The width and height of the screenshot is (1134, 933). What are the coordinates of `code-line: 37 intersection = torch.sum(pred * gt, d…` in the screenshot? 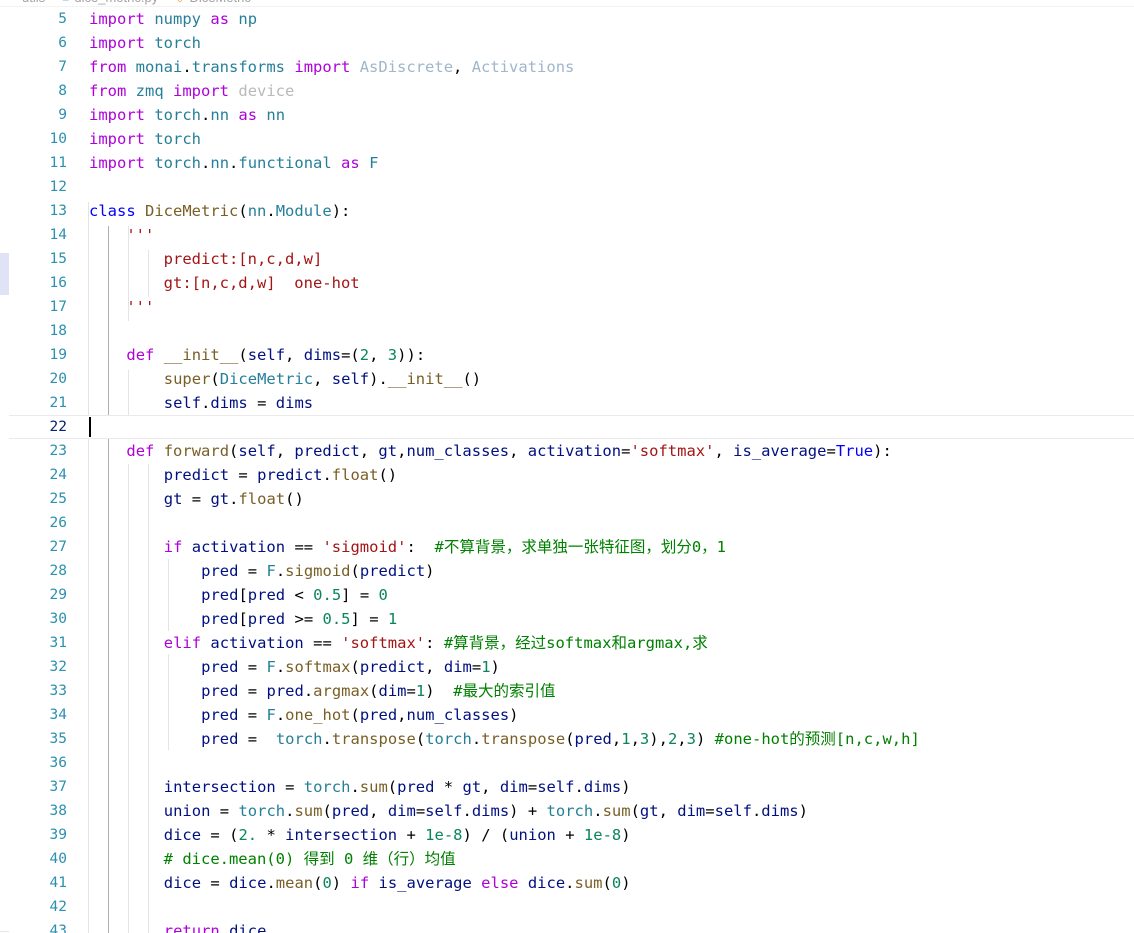 It's located at (571, 787).